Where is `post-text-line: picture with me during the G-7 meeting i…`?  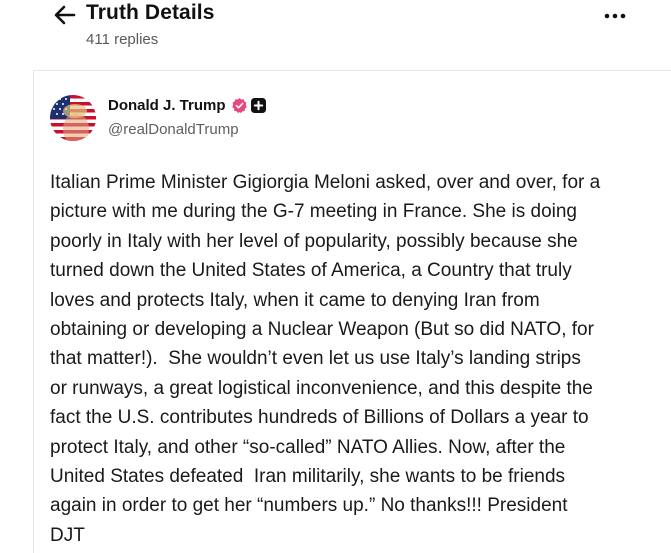 post-text-line: picture with me during the G-7 meeting i… is located at coordinates (313, 212).